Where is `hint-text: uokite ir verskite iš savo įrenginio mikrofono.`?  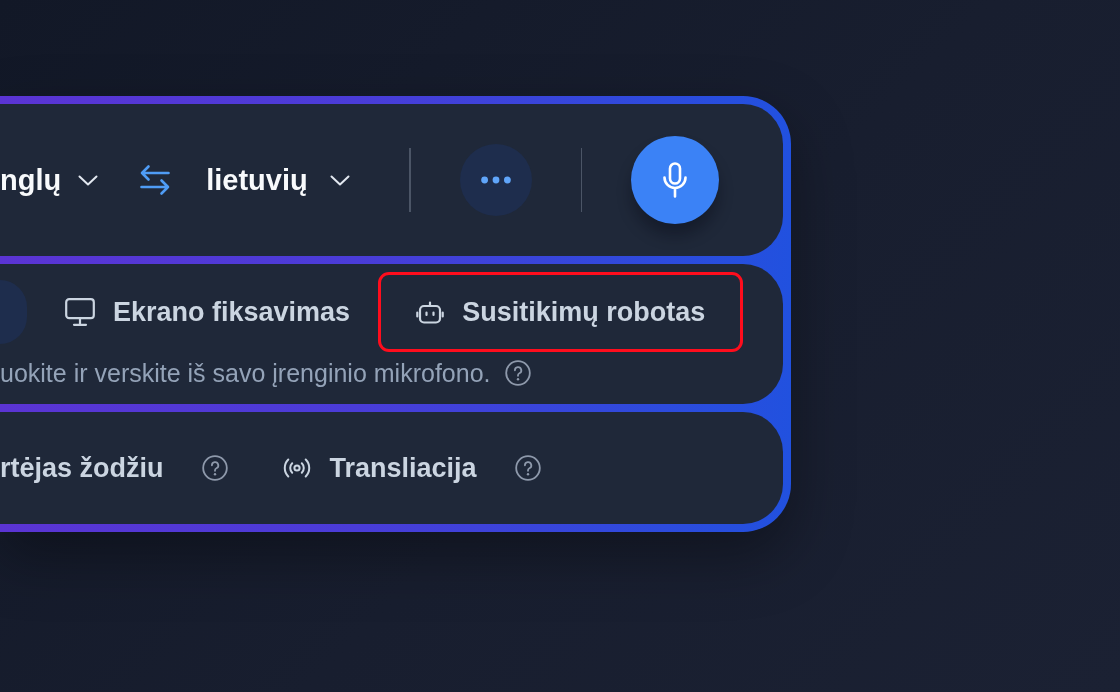
hint-text: uokite ir verskite iš savo įrenginio mikrofono. is located at coordinates (245, 373).